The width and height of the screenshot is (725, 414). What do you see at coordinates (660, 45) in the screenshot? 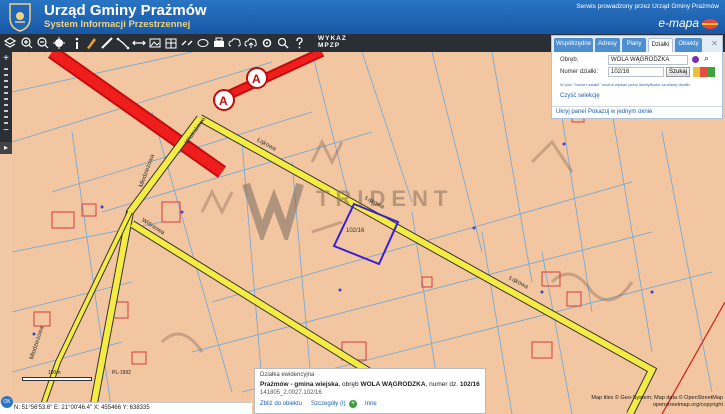
I see `tab-dzialki: Działki` at bounding box center [660, 45].